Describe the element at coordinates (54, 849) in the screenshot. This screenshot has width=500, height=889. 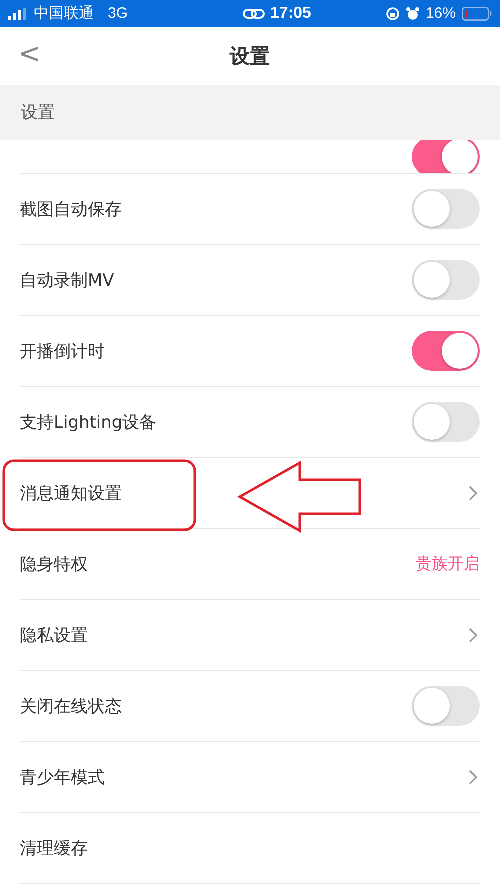
I see `setting-label: 清理缓存` at that location.